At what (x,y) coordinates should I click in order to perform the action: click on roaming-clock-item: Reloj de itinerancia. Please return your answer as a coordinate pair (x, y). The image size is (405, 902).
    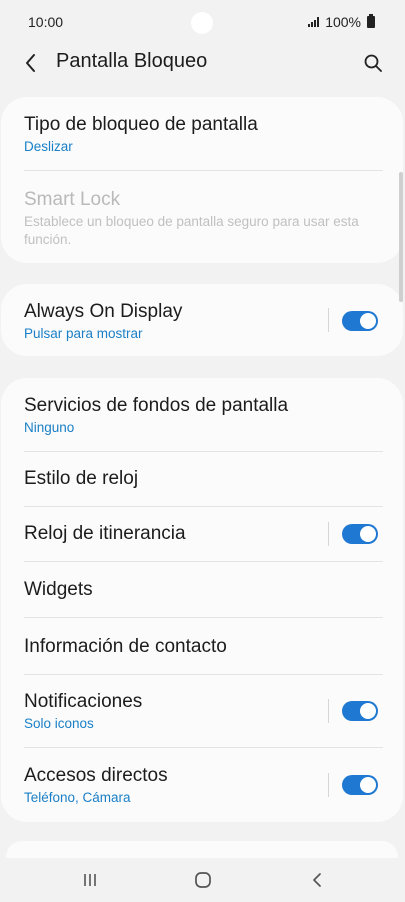
    Looking at the image, I should click on (202, 534).